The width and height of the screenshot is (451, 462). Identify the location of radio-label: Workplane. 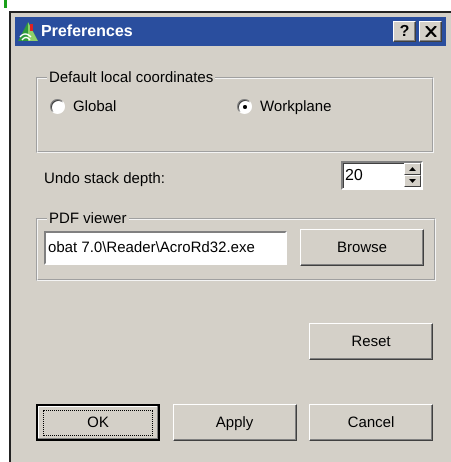
(296, 106).